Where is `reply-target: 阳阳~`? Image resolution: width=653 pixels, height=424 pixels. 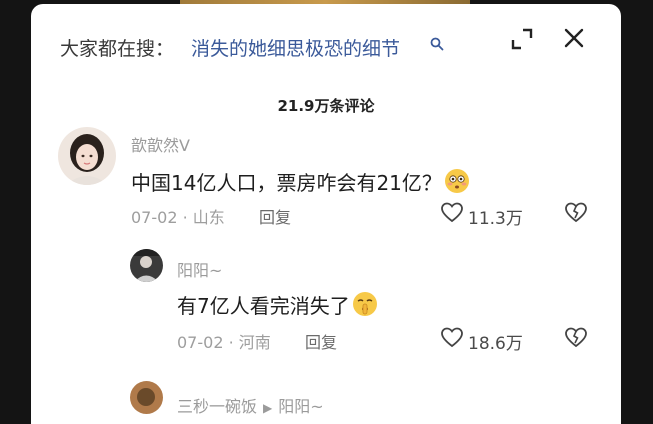 reply-target: 阳阳~ is located at coordinates (300, 406).